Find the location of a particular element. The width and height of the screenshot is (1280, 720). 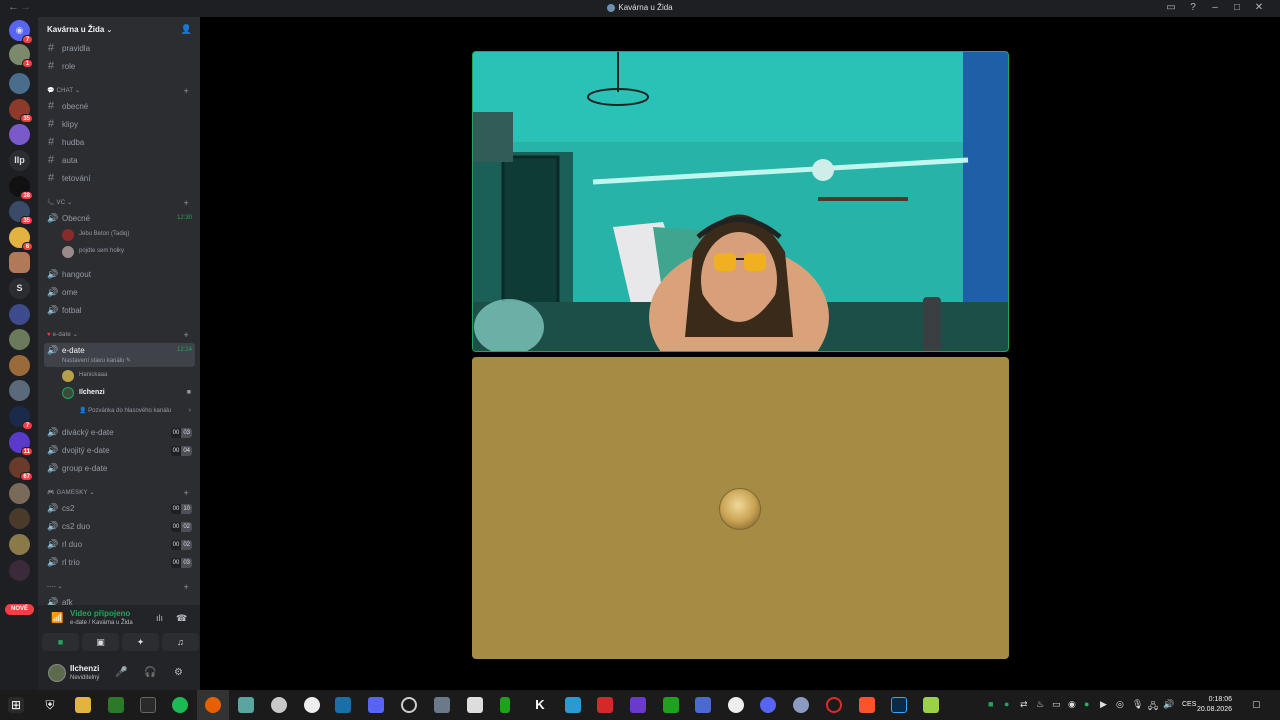

category-vc: 📞 VC ⌄ + is located at coordinates (122, 203).